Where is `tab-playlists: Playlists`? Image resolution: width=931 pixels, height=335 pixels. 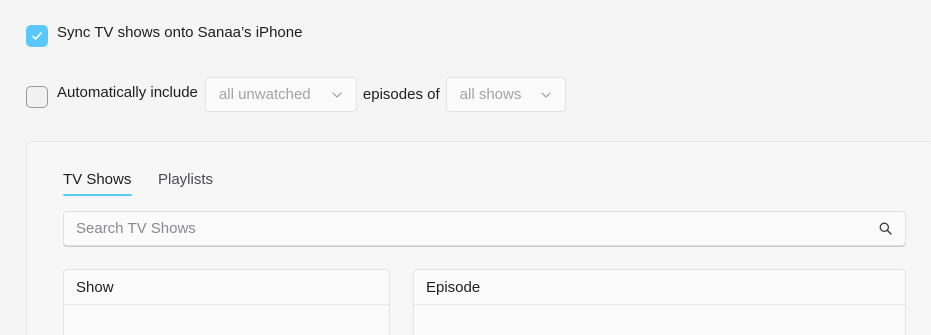 tab-playlists: Playlists is located at coordinates (185, 179).